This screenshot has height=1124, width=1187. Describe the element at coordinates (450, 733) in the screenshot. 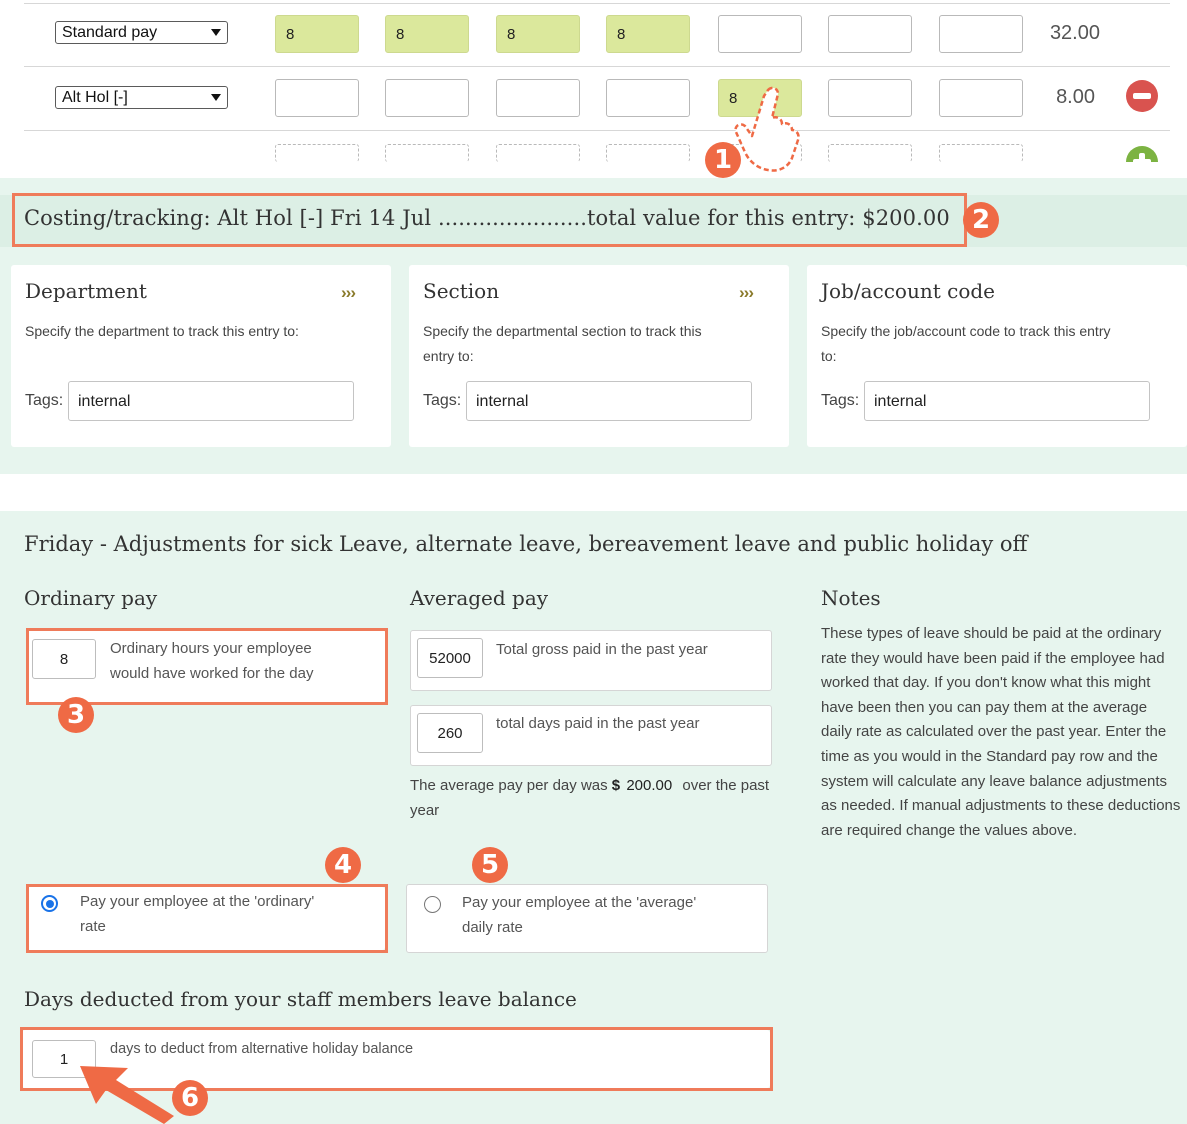

I see `days-paid-input: 260` at that location.